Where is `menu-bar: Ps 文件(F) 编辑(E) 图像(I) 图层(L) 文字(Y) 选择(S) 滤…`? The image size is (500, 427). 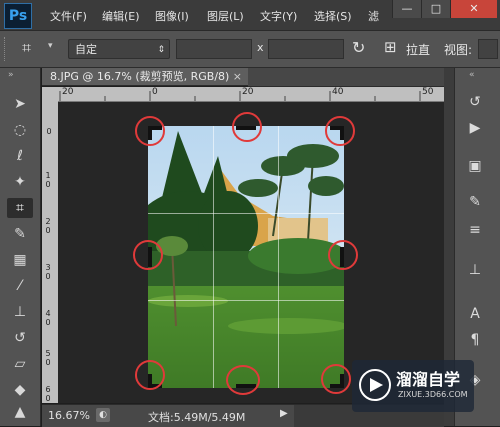
menu-bar: Ps 文件(F) 编辑(E) 图像(I) 图层(L) 文字(Y) 选择(S) 滤… is located at coordinates (250, 15).